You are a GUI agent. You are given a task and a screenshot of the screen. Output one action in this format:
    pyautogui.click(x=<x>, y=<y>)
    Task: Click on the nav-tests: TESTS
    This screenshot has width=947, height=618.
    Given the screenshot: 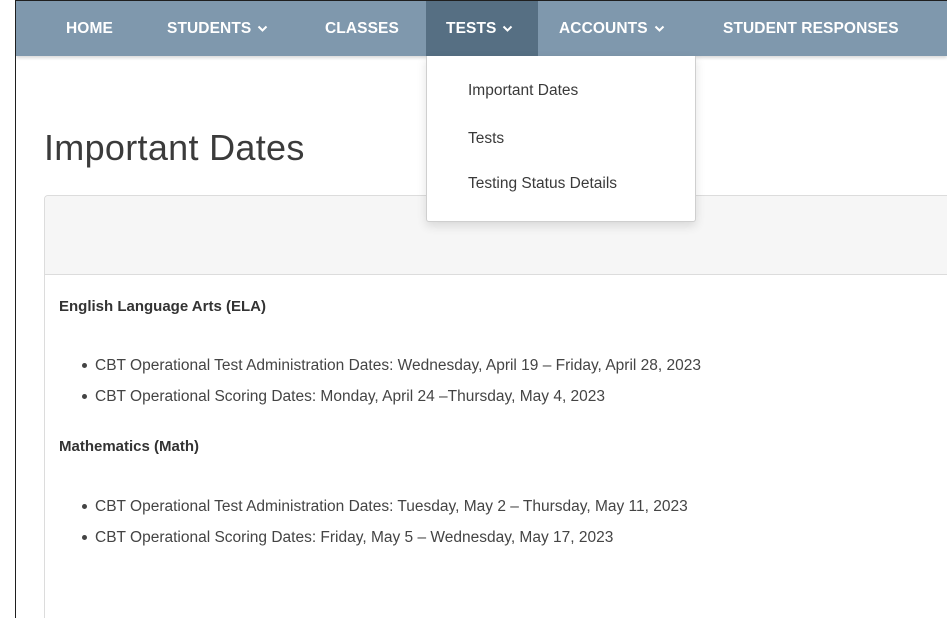 What is the action you would take?
    pyautogui.click(x=482, y=28)
    